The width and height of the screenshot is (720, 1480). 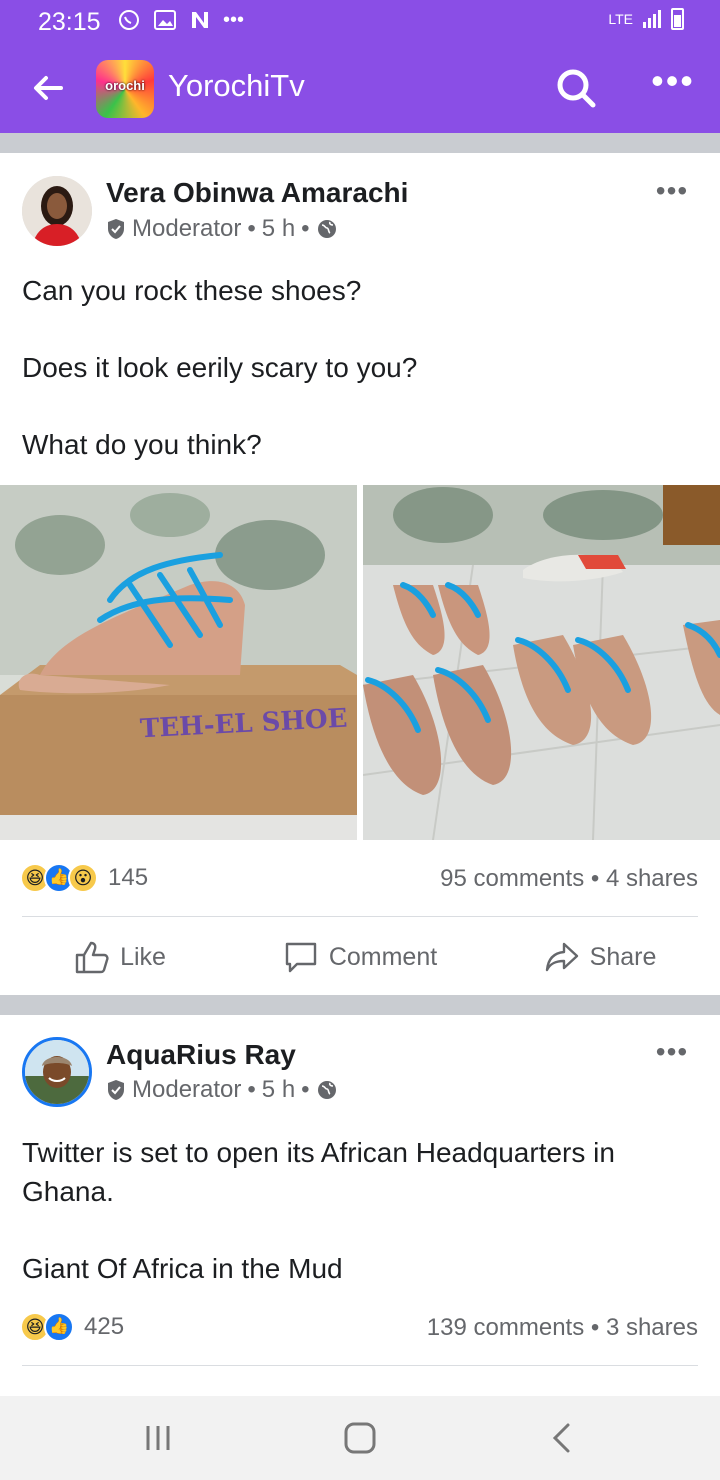 I want to click on comment-button: Comment, so click(x=360, y=957).